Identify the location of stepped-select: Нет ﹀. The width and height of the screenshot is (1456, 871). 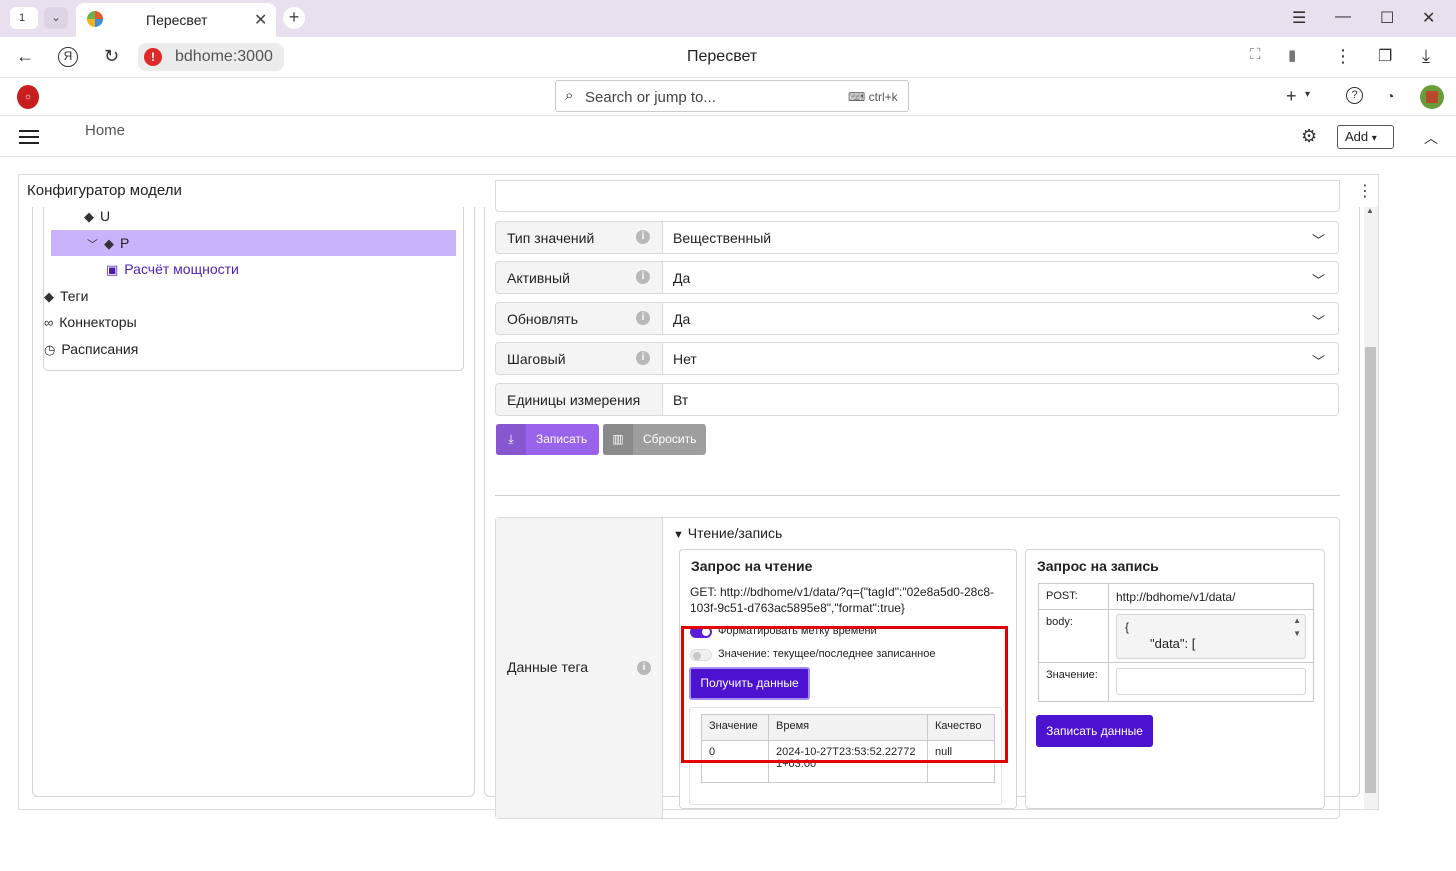
(1000, 358).